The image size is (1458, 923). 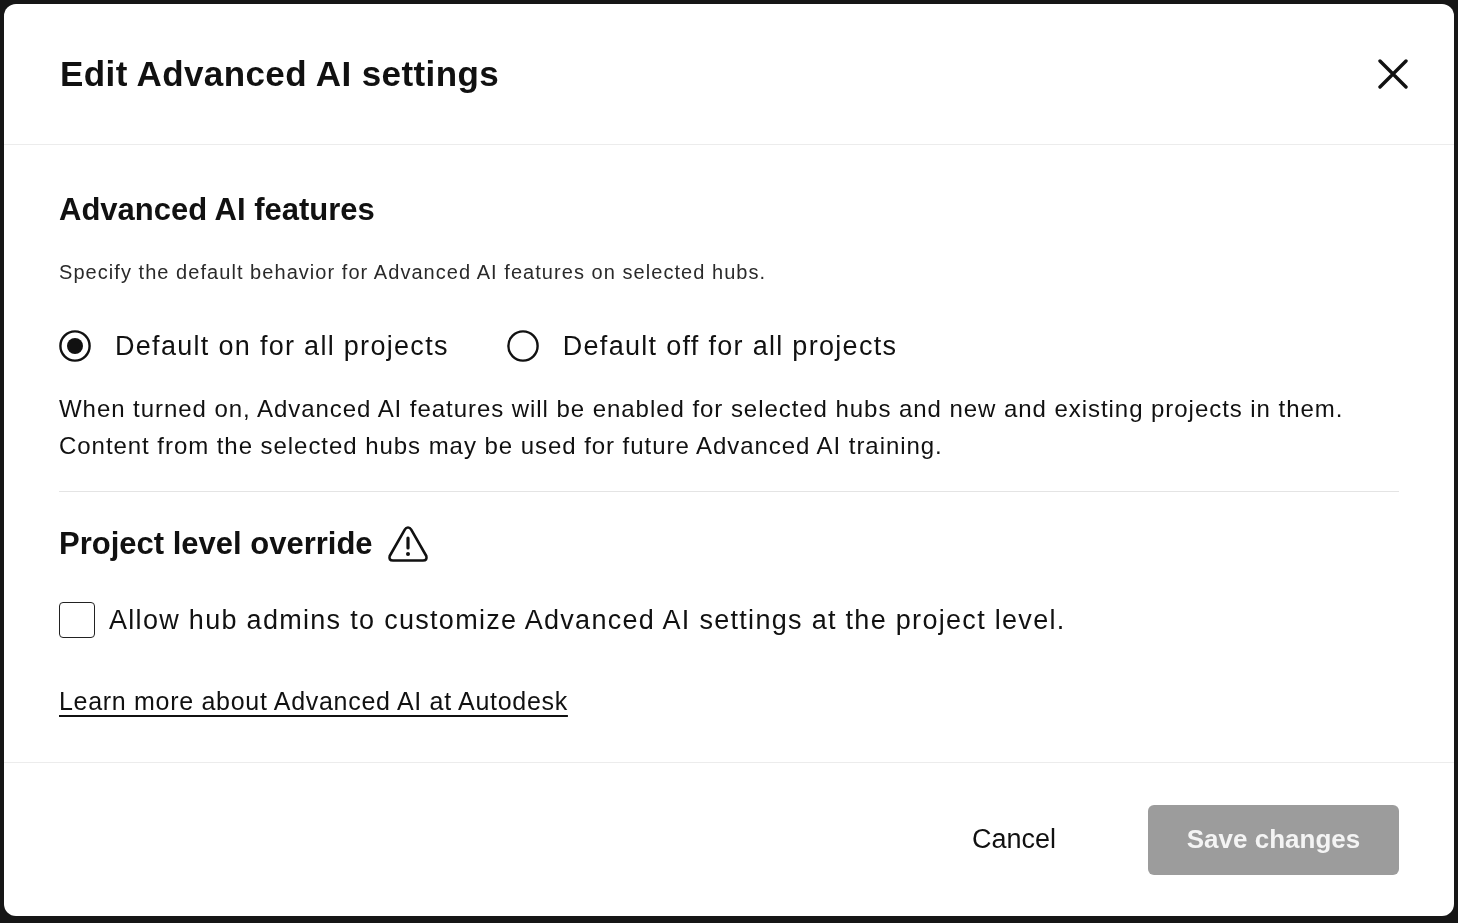 I want to click on close-icon, so click(x=1393, y=74).